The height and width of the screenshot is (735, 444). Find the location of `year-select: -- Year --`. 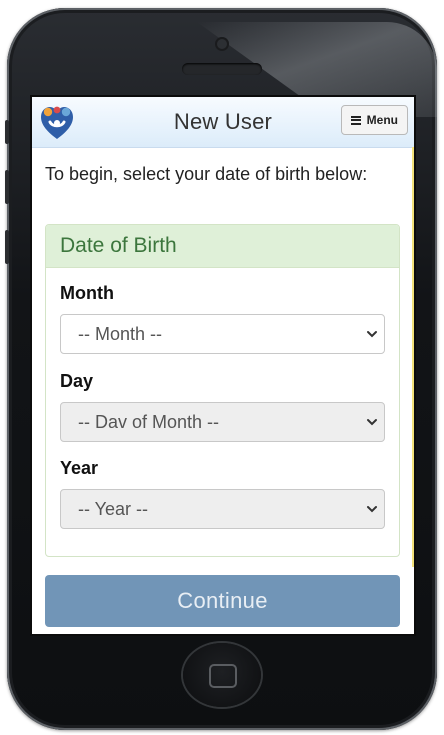

year-select: -- Year -- is located at coordinates (222, 509).